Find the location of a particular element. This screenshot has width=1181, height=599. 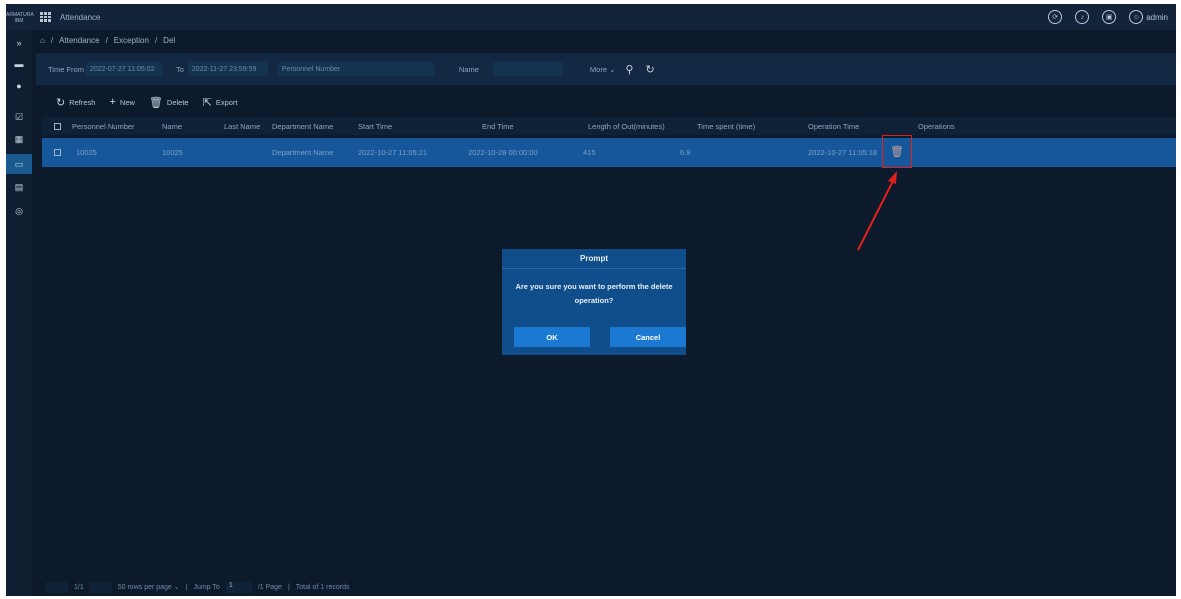

top-right-actions: ⟳ ♪ ▣ ☺ admin is located at coordinates (1108, 17).